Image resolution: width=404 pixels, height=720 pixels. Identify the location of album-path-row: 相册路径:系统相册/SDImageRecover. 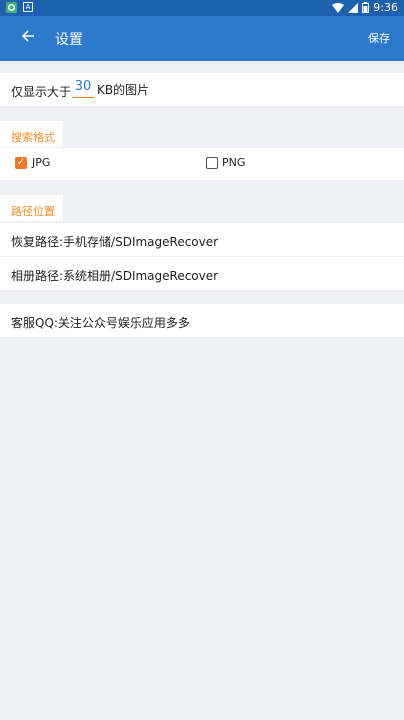
(202, 273).